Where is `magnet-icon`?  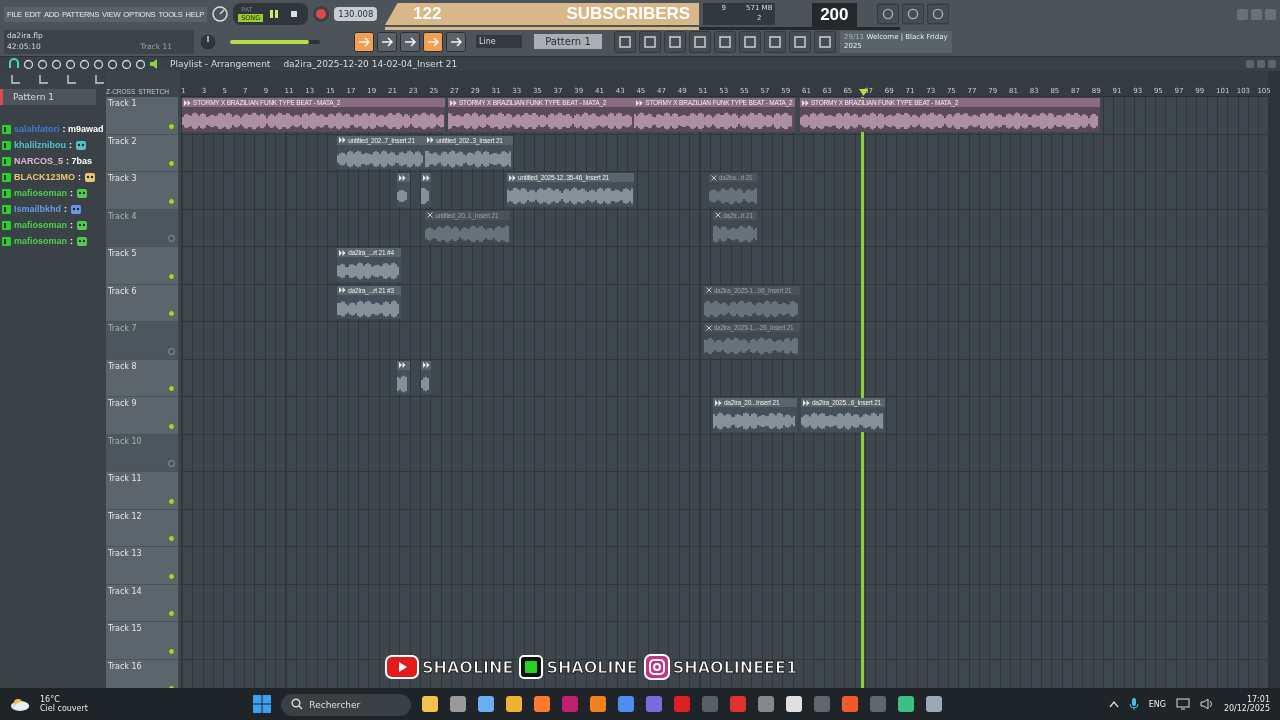
magnet-icon is located at coordinates (14, 64).